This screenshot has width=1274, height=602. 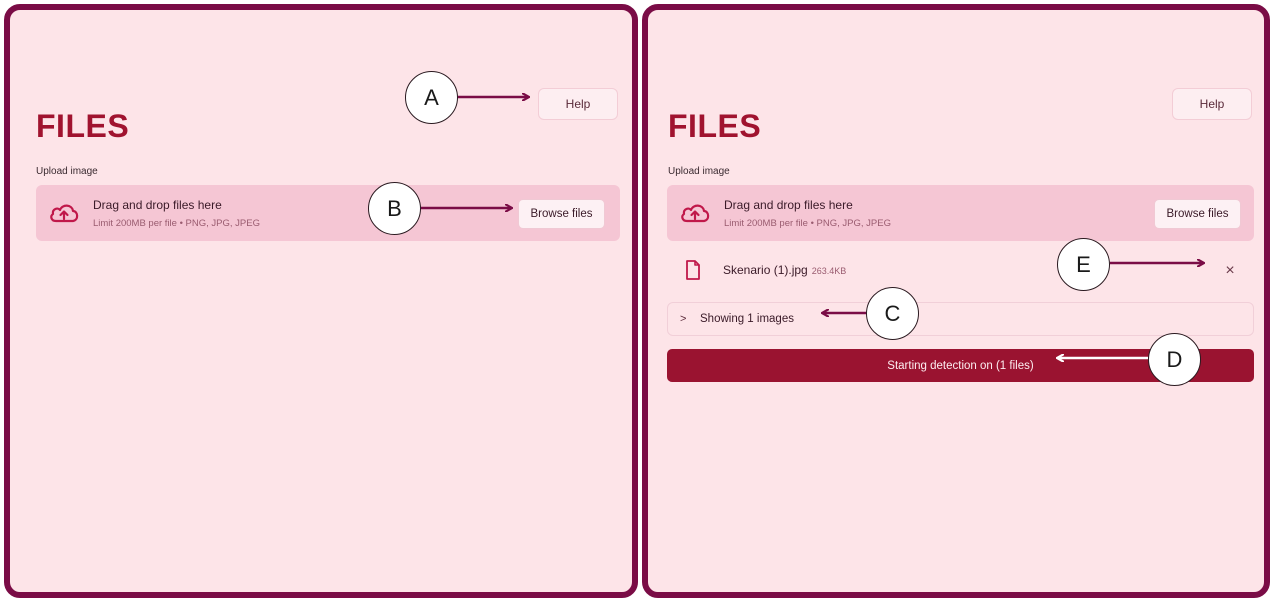 I want to click on file-icon, so click(x=693, y=270).